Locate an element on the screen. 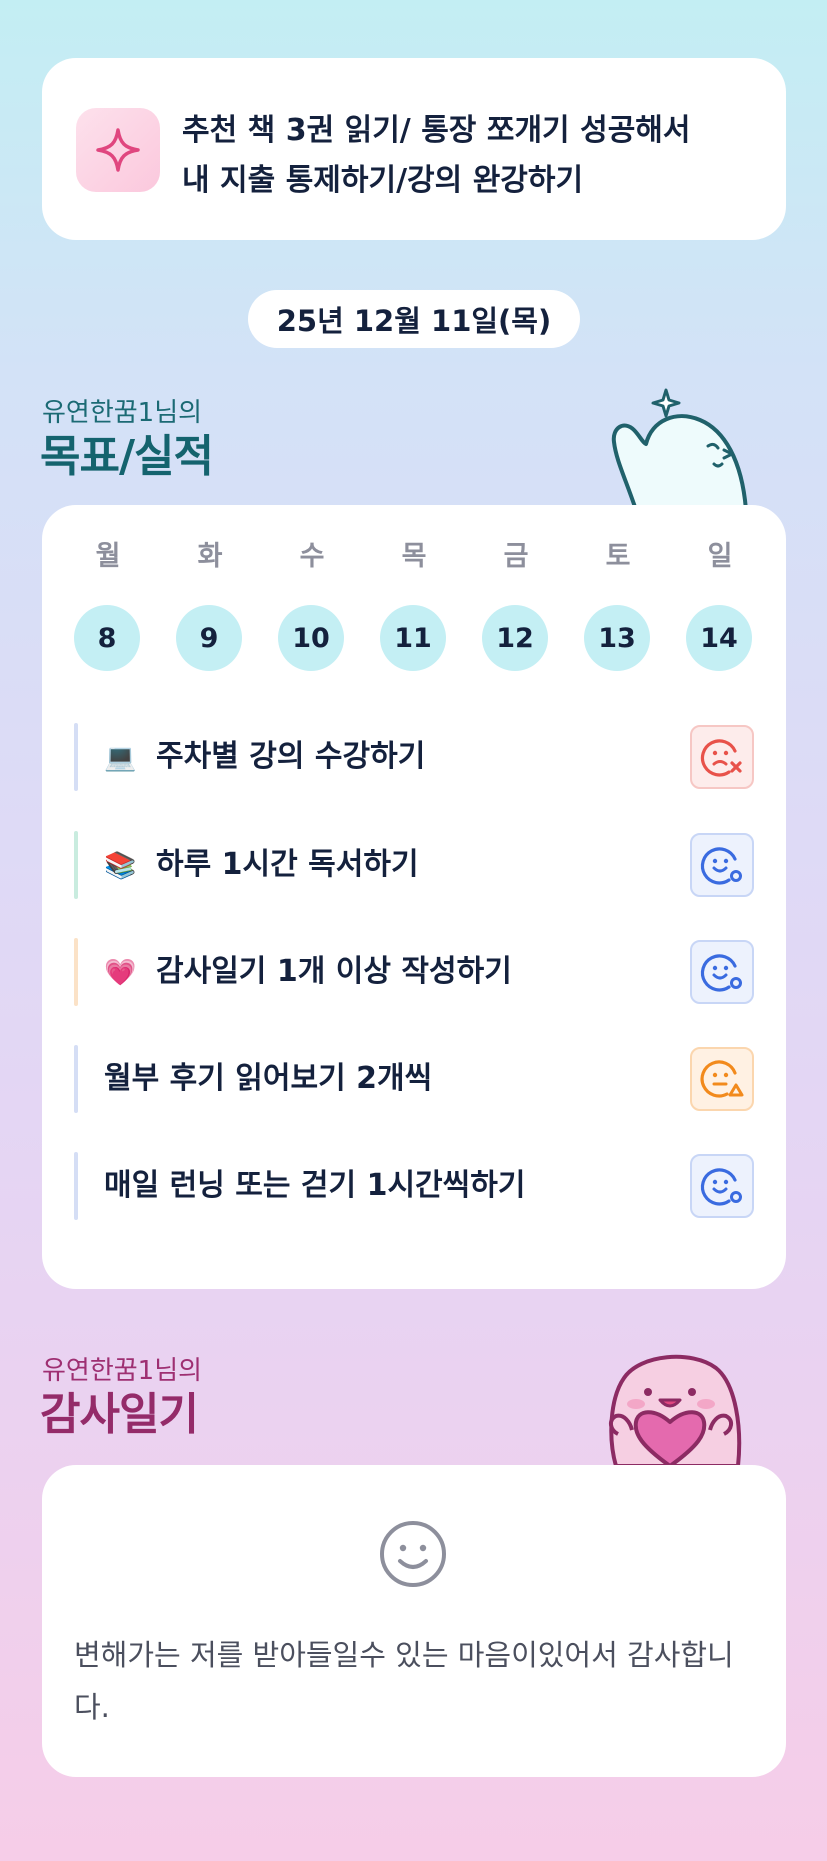 Image resolution: width=827 pixels, height=1861 pixels. mascot-heart-illustration is located at coordinates (676, 1404).